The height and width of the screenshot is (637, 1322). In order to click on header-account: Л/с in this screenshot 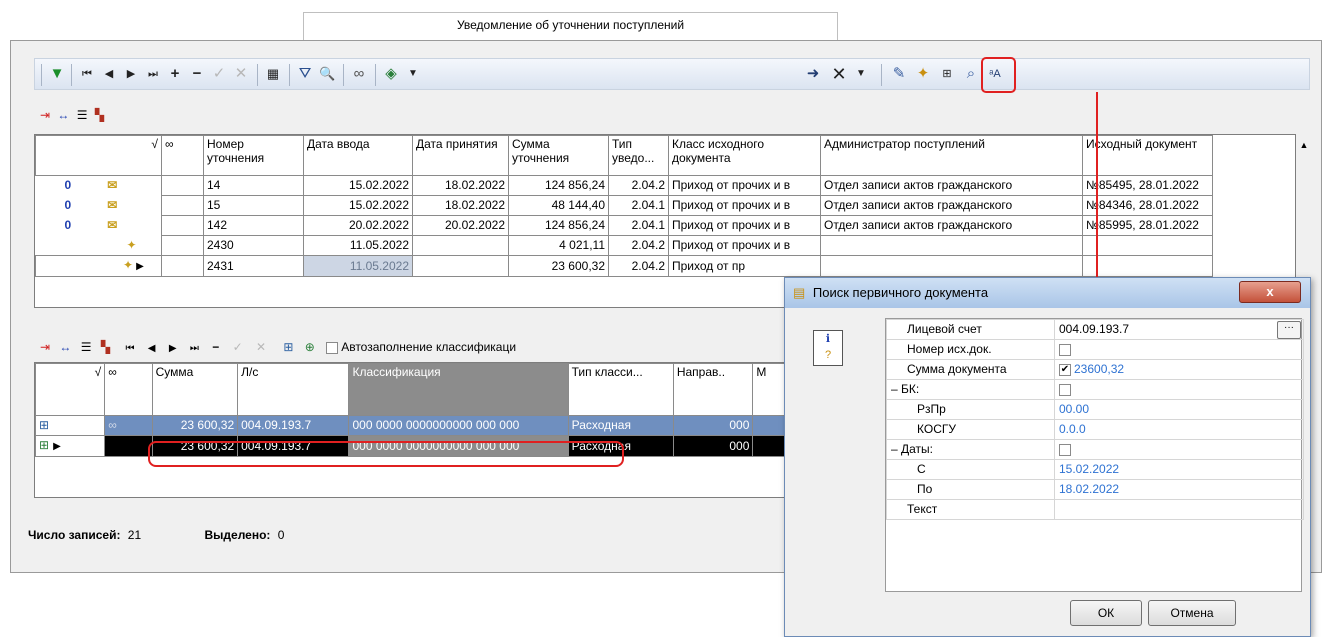, I will do `click(293, 389)`.